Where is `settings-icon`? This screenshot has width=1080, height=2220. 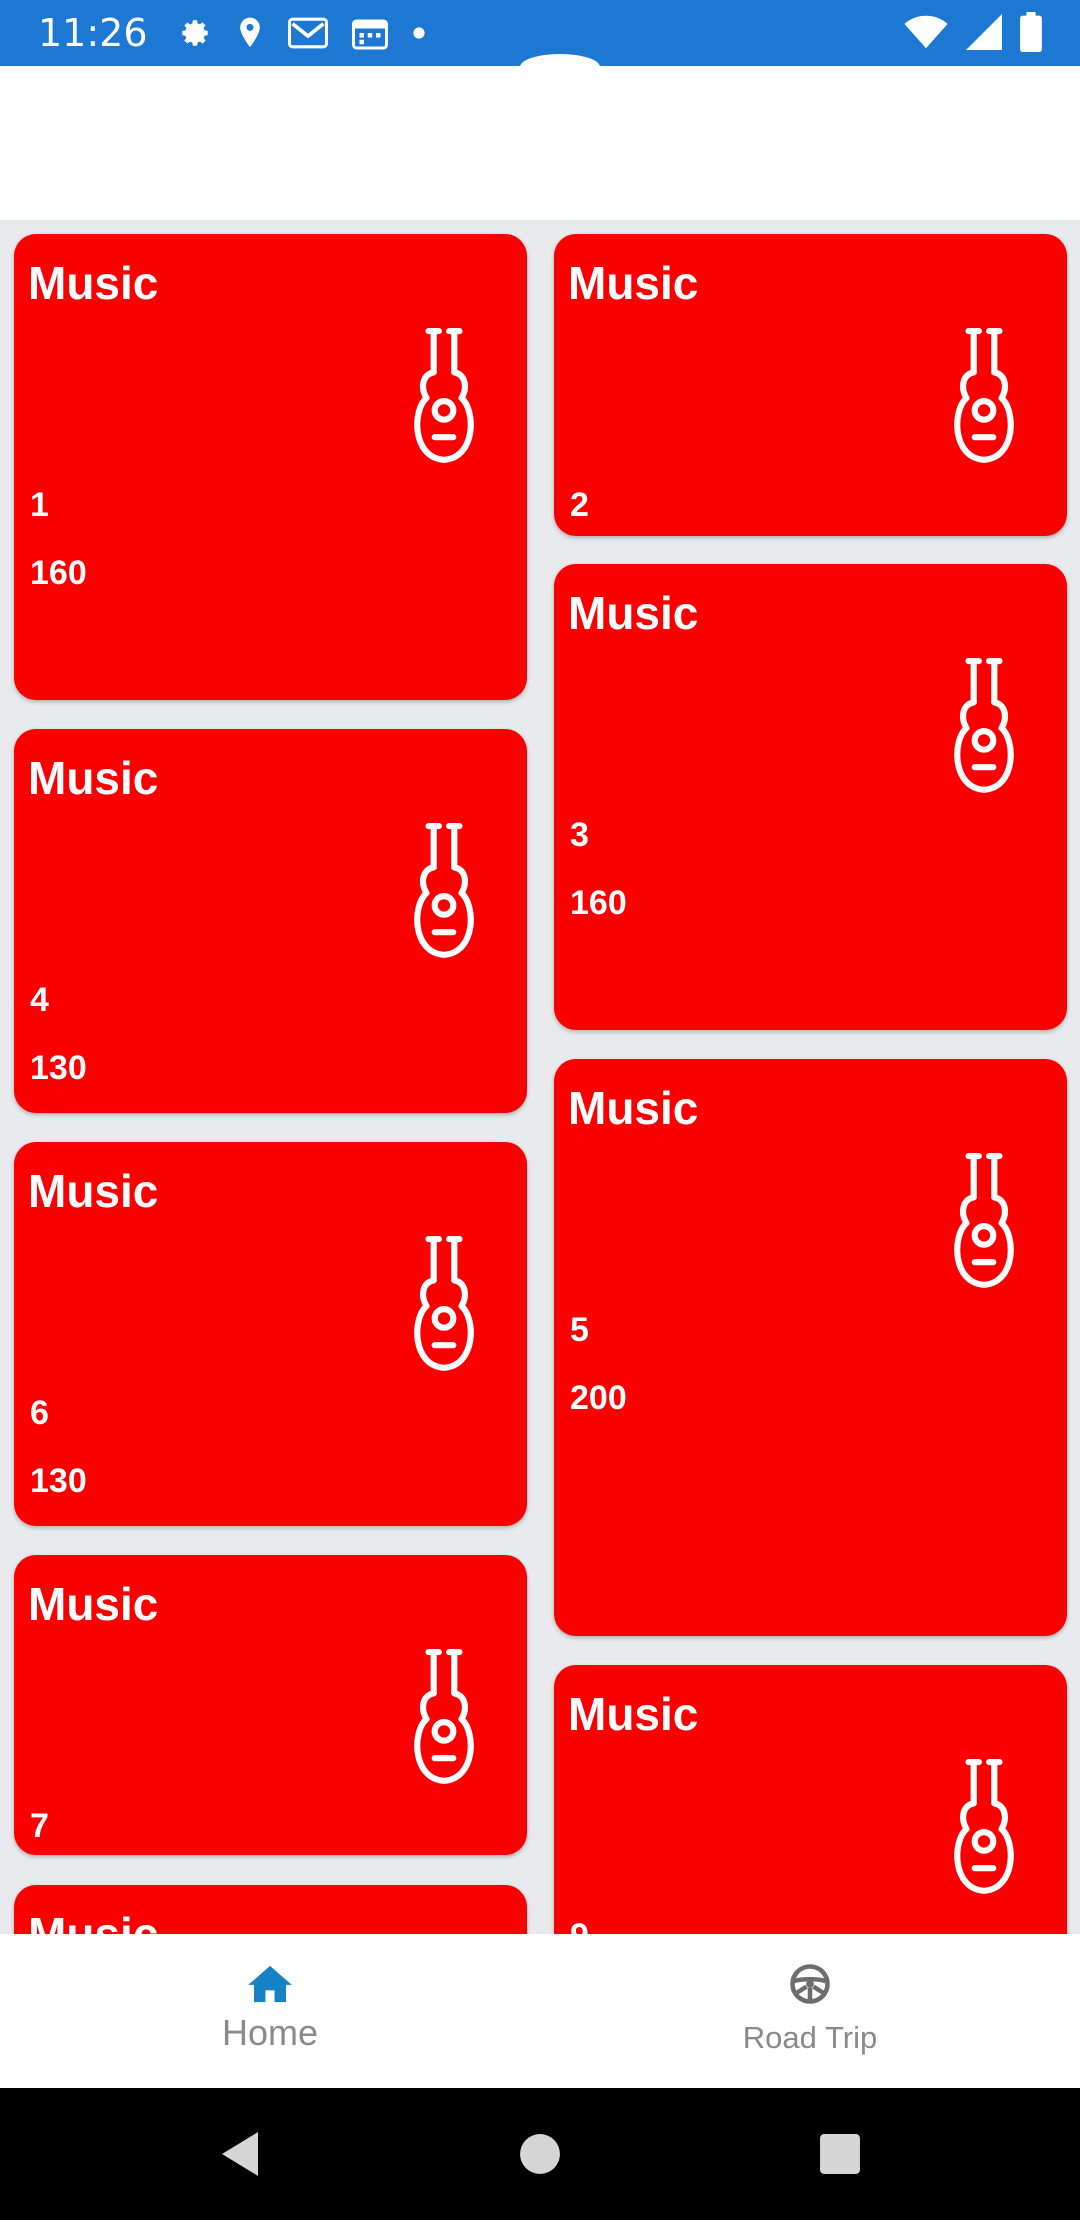 settings-icon is located at coordinates (195, 33).